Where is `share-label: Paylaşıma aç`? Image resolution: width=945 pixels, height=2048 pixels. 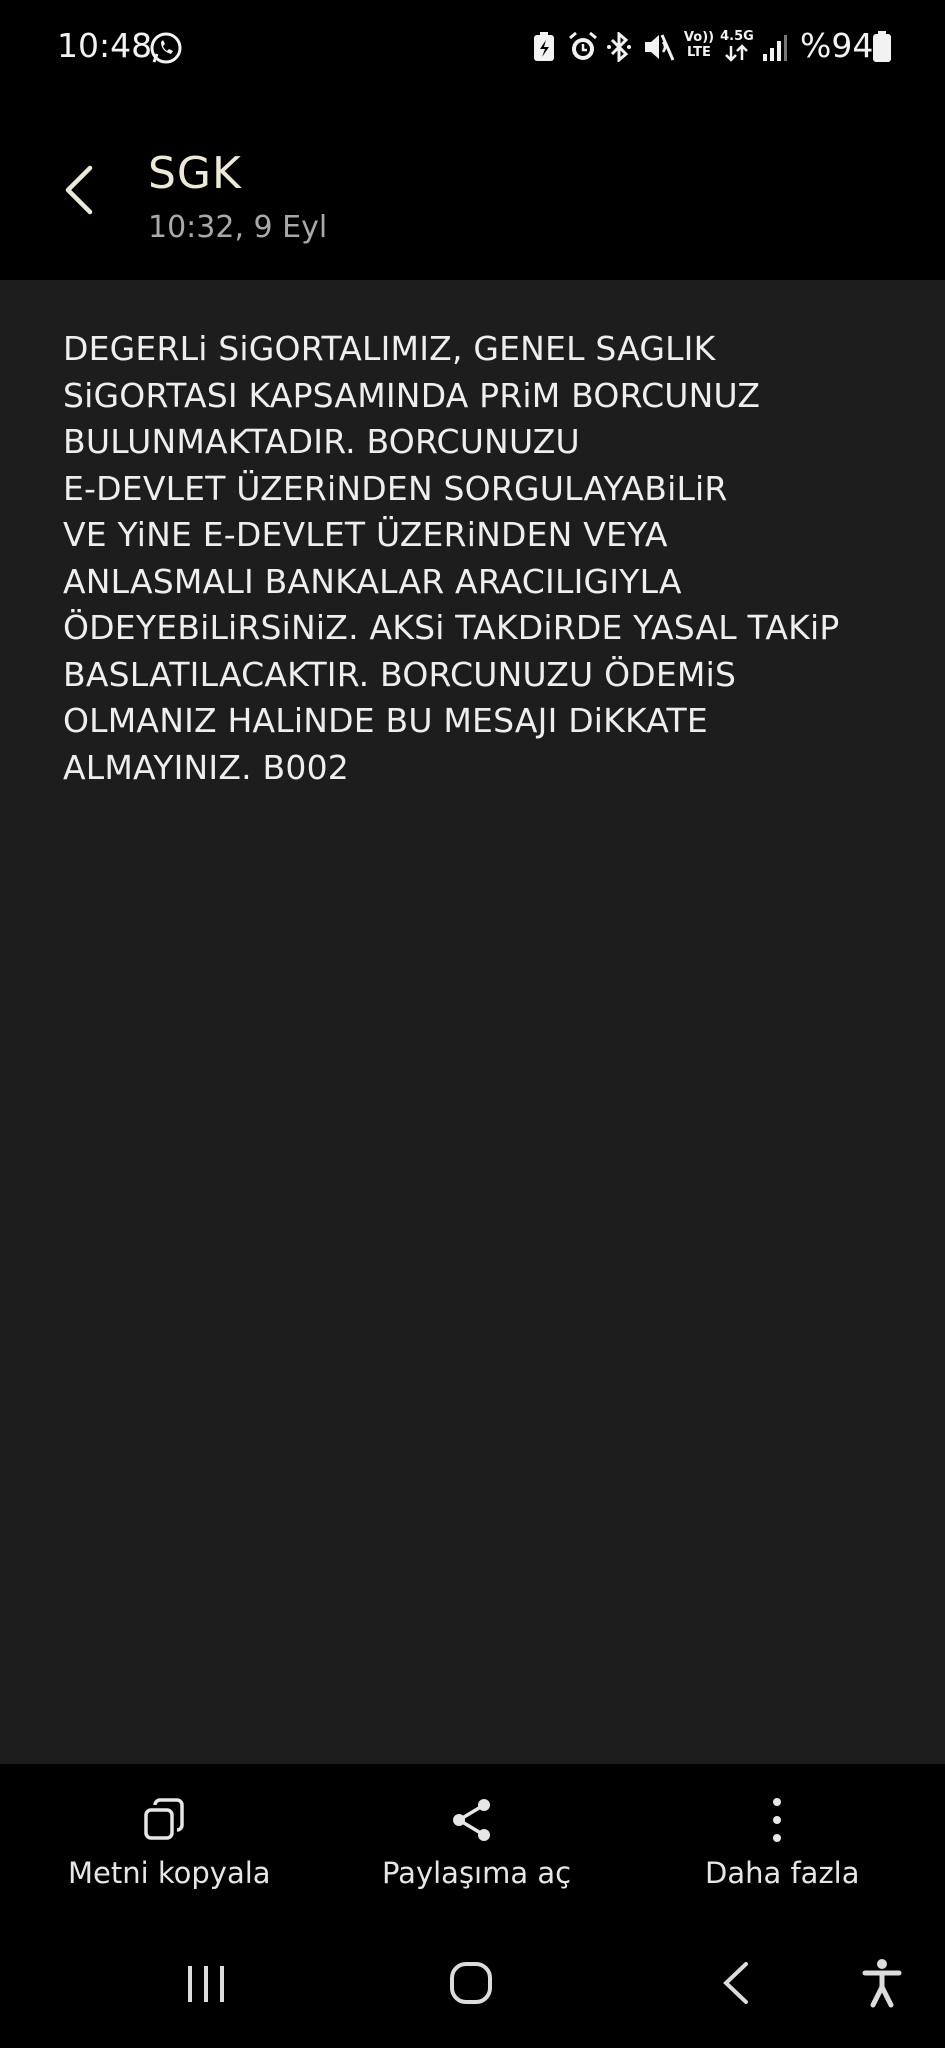 share-label: Paylaşıma aç is located at coordinates (477, 1873).